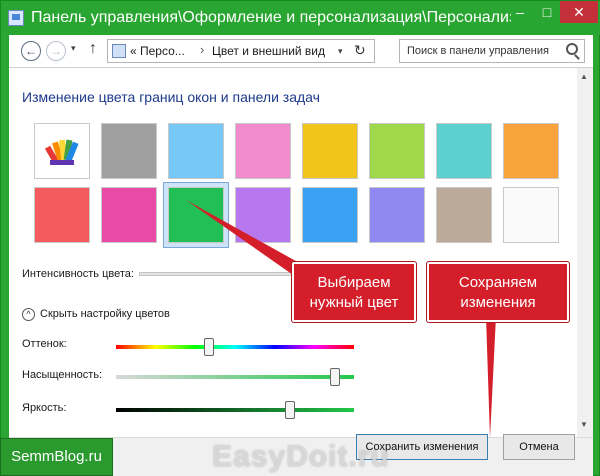 The height and width of the screenshot is (476, 600). What do you see at coordinates (196, 215) in the screenshot?
I see `color-swatch-green` at bounding box center [196, 215].